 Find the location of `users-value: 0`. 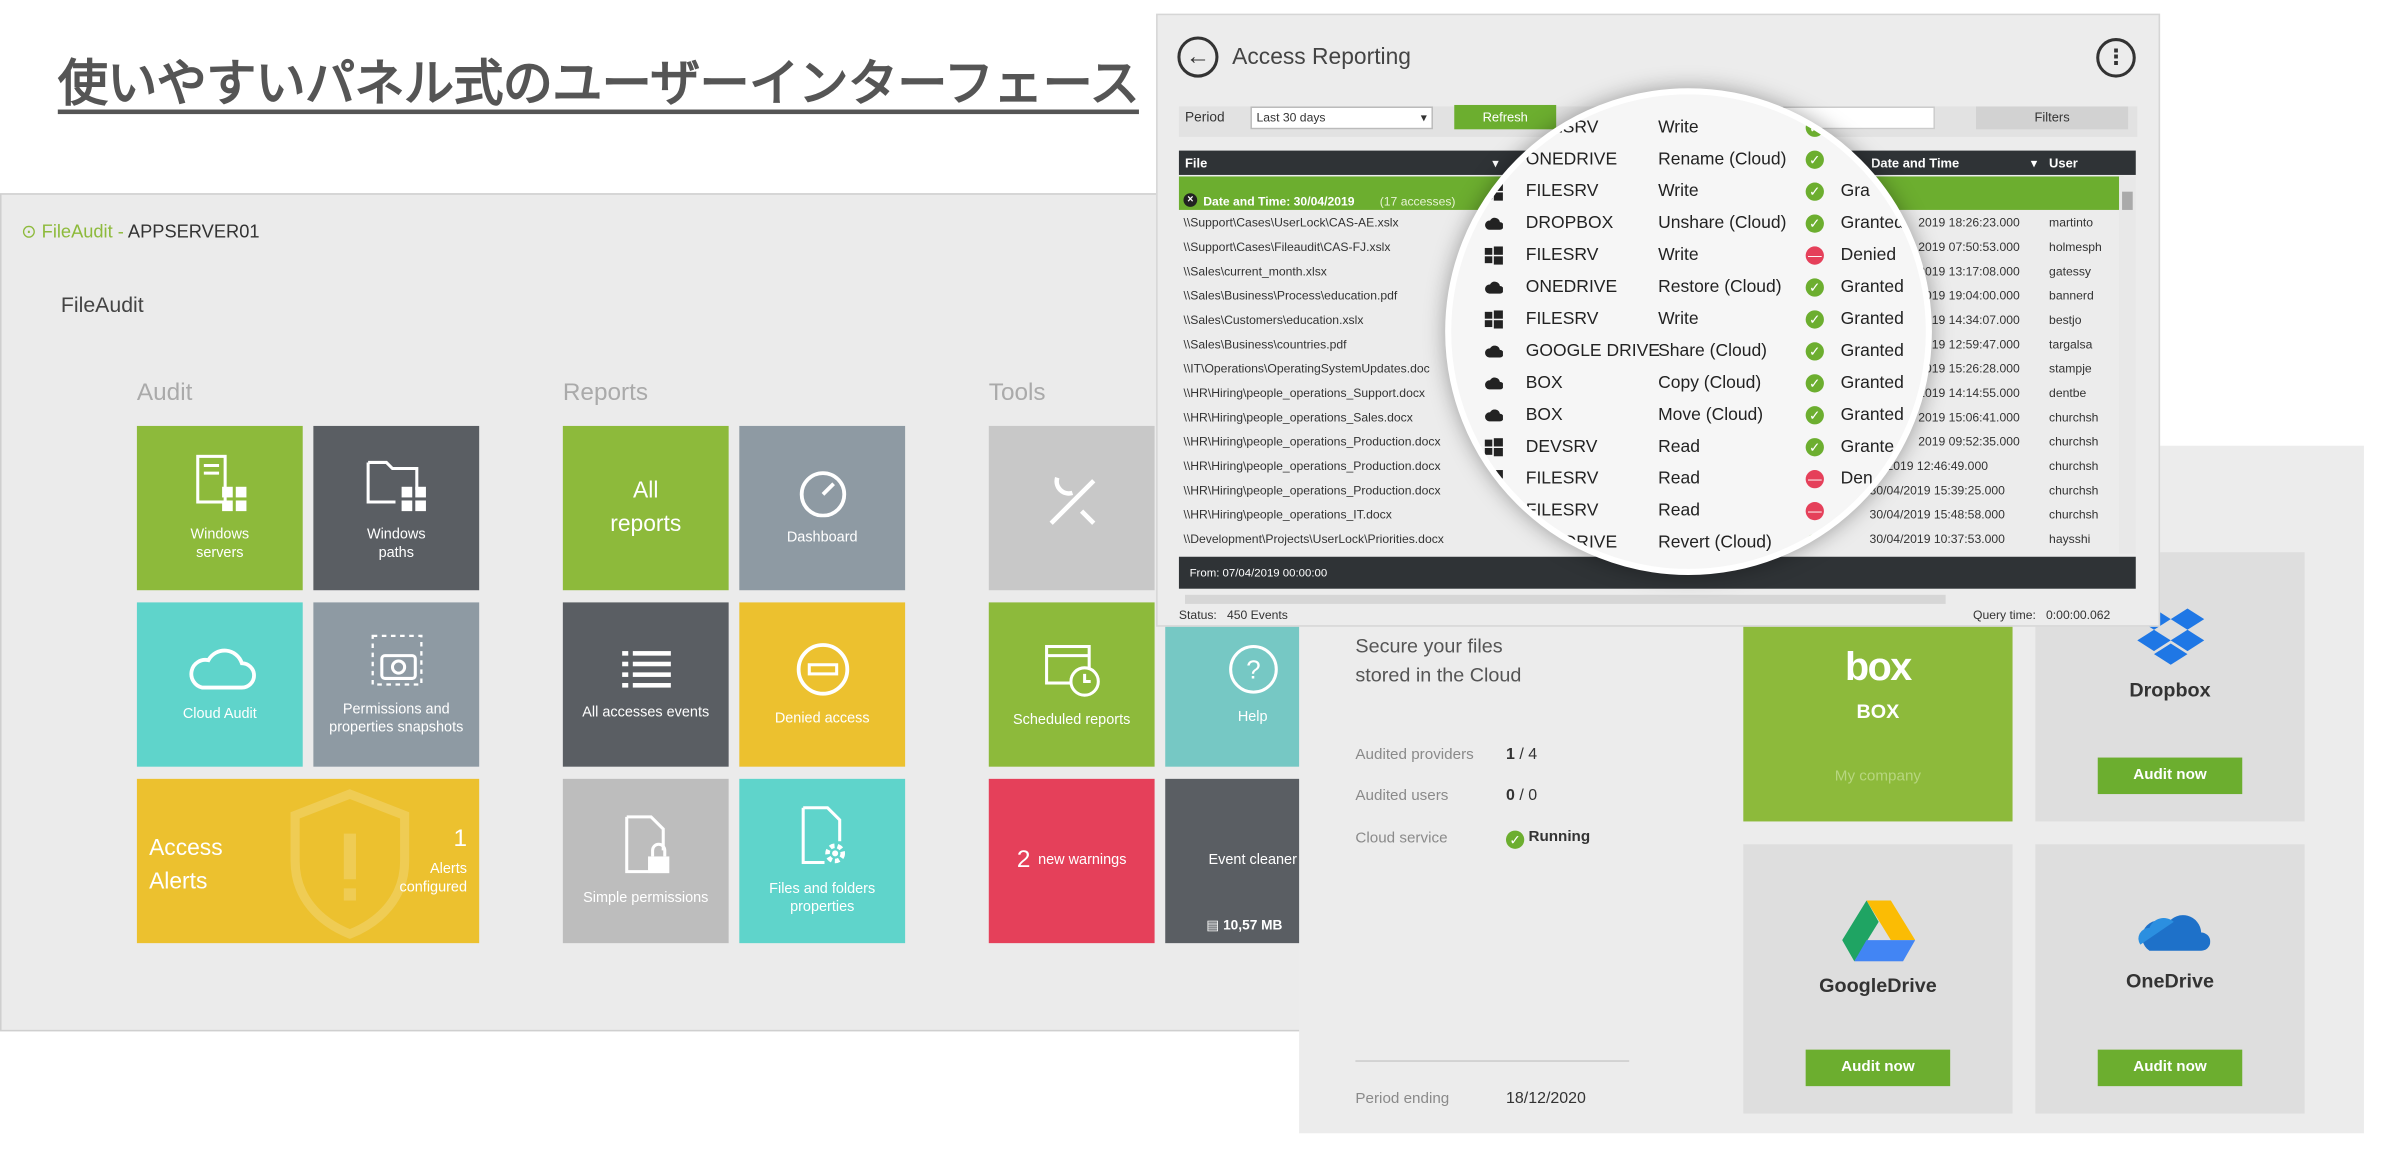

users-value: 0 is located at coordinates (1510, 795).